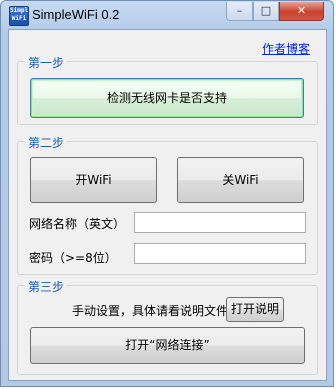 Image resolution: width=336 pixels, height=389 pixels. What do you see at coordinates (46, 62) in the screenshot?
I see `step1-title: 第一步` at bounding box center [46, 62].